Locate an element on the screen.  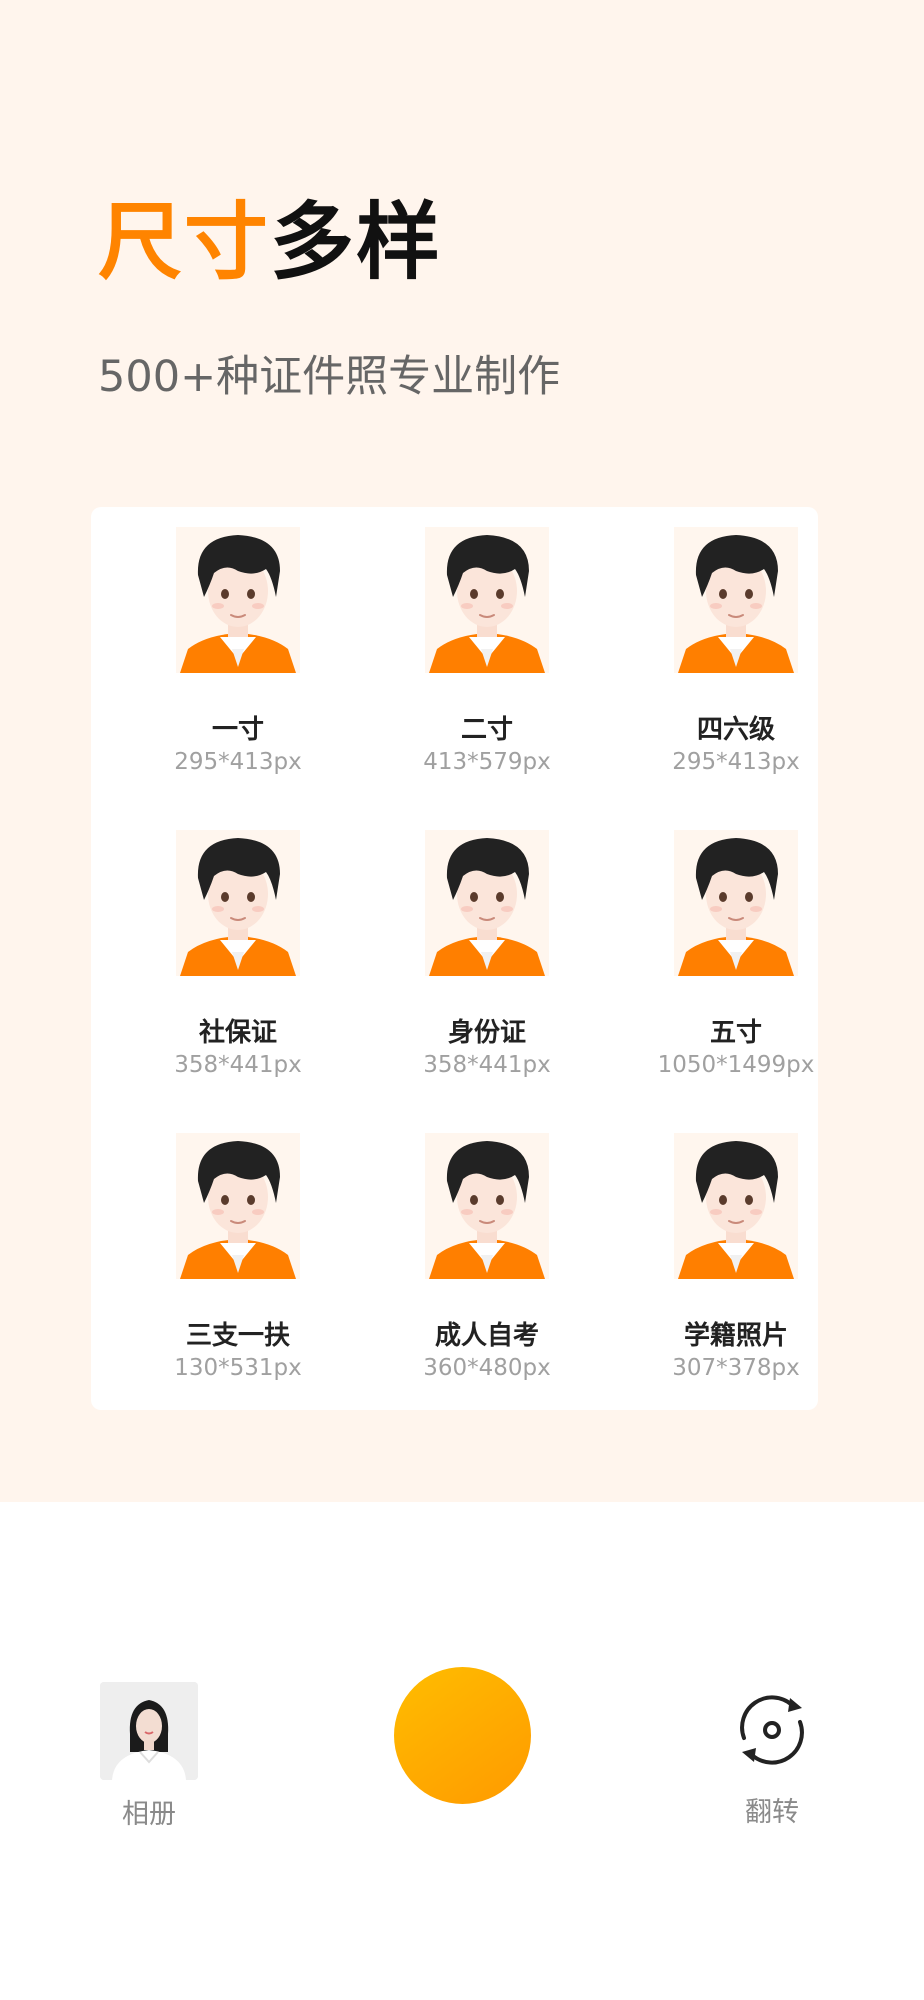
size-item-5inch: 五寸 1050*1499px is located at coordinates (738, 954).